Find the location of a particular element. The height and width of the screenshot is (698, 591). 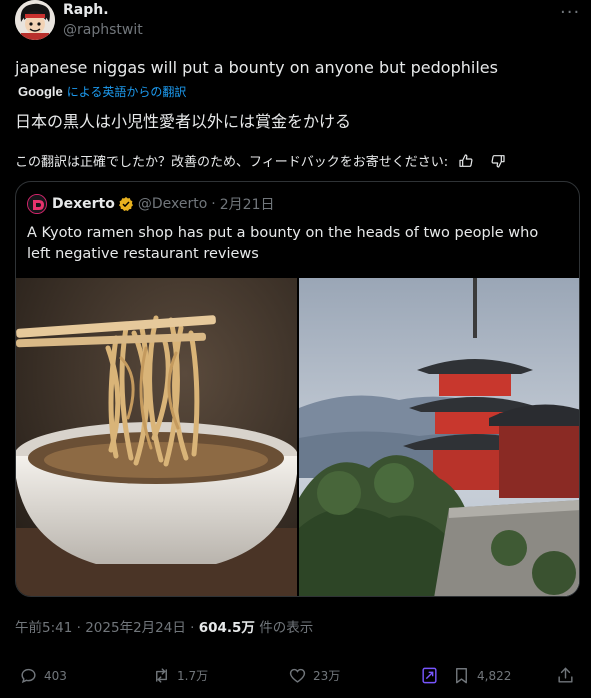

quoted-tweet-header: Dexerto @Dexerto · 2月21日 is located at coordinates (150, 204).